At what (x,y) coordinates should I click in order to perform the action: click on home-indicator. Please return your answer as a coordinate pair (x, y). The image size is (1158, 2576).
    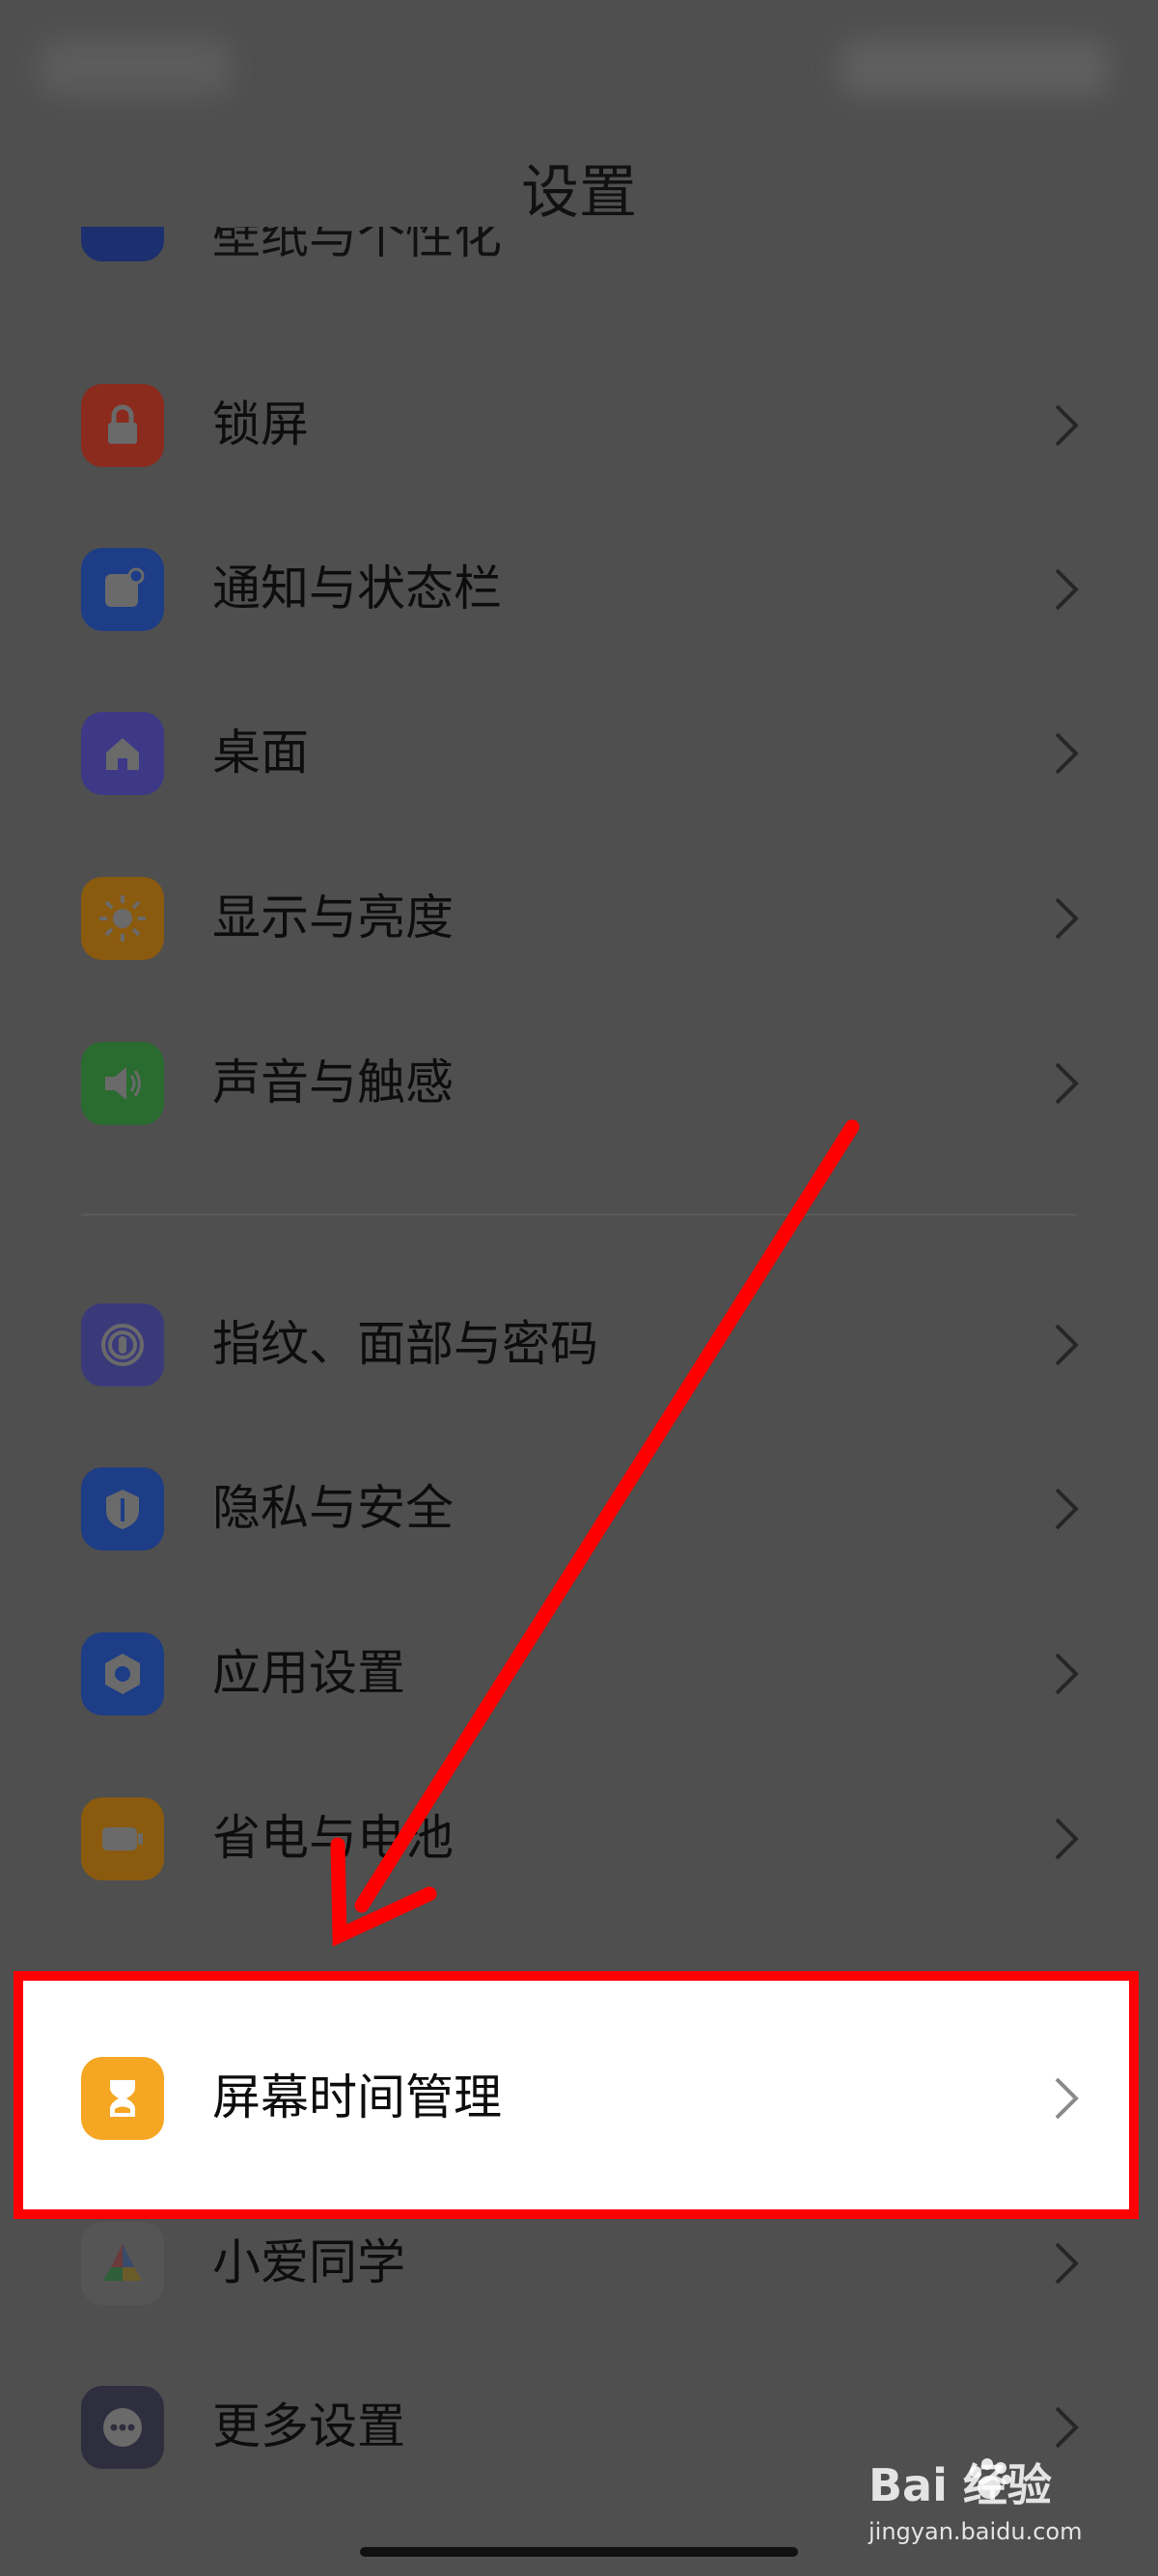
    Looking at the image, I should click on (579, 2552).